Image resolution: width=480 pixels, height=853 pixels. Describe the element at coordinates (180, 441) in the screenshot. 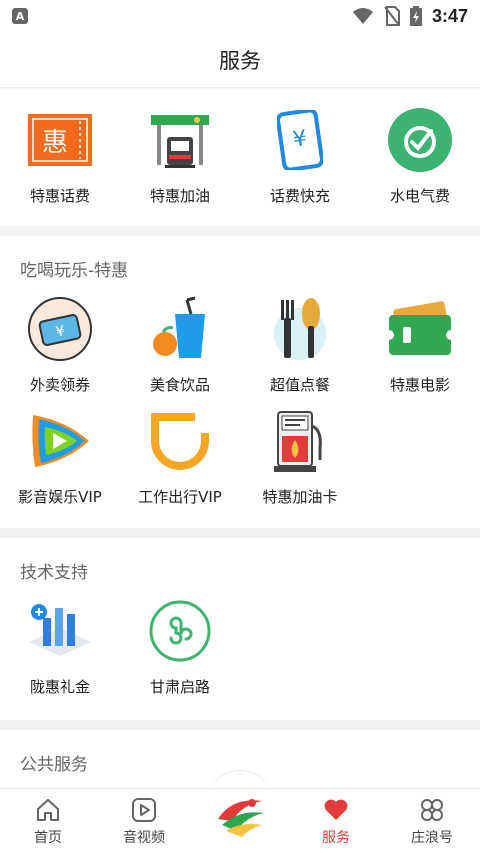

I see `ride-hailing-icon` at that location.